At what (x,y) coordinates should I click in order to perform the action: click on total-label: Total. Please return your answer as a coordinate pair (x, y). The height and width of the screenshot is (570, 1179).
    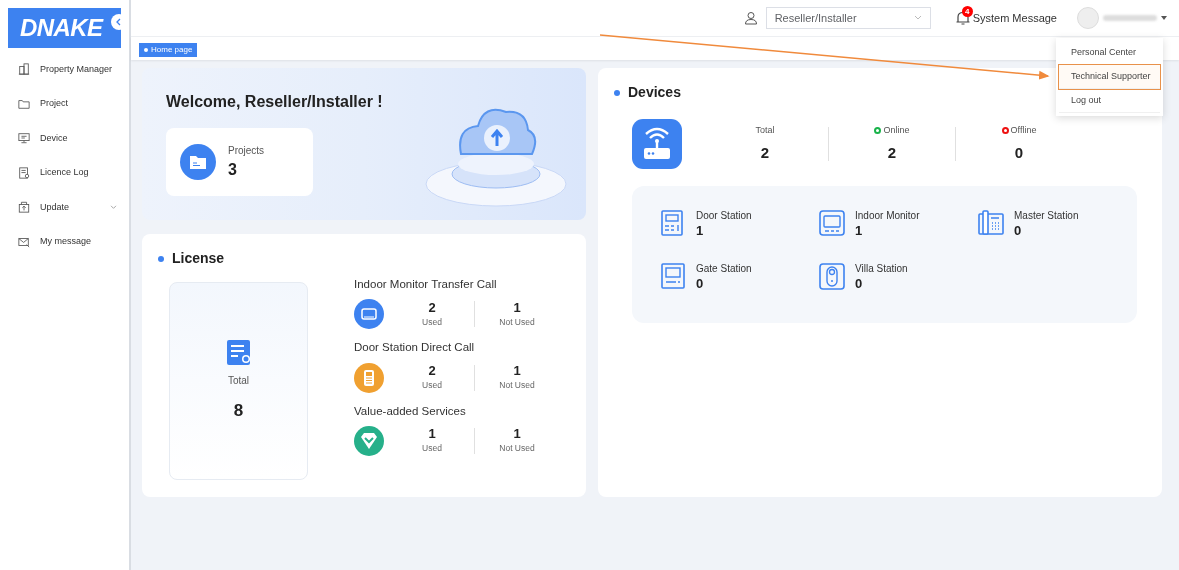
    Looking at the image, I should click on (238, 381).